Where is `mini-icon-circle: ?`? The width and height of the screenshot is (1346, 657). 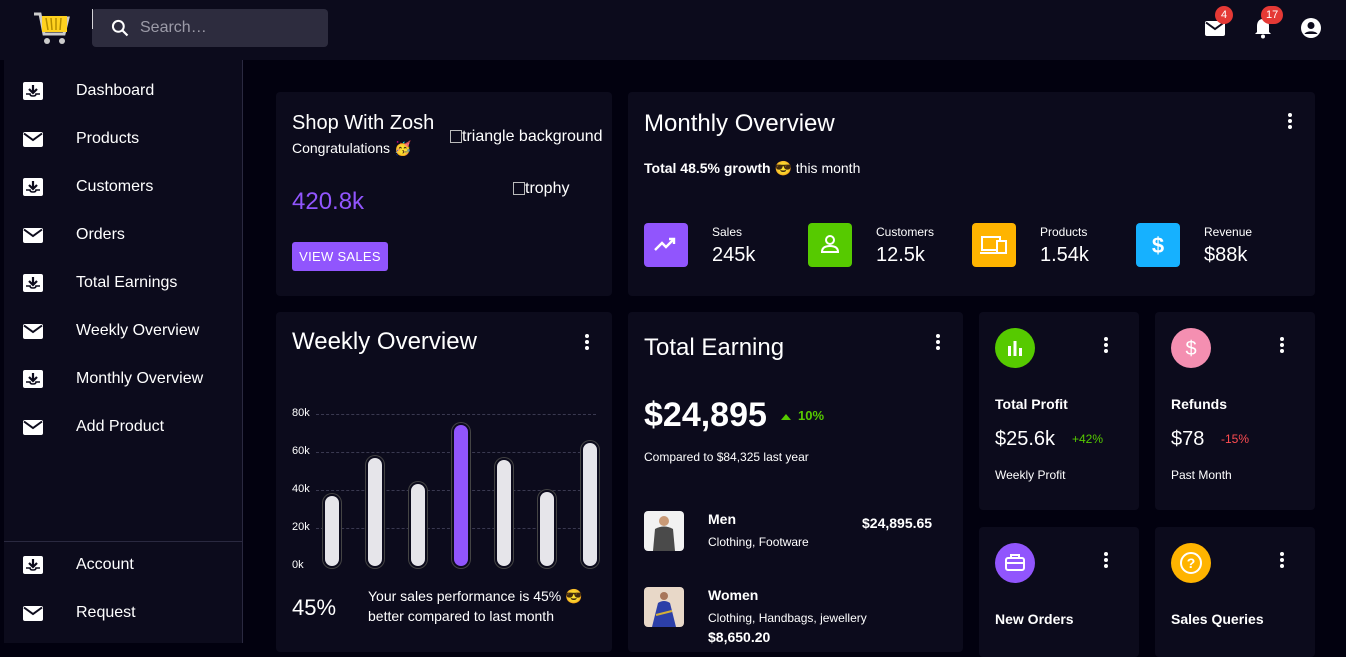 mini-icon-circle: ? is located at coordinates (1191, 563).